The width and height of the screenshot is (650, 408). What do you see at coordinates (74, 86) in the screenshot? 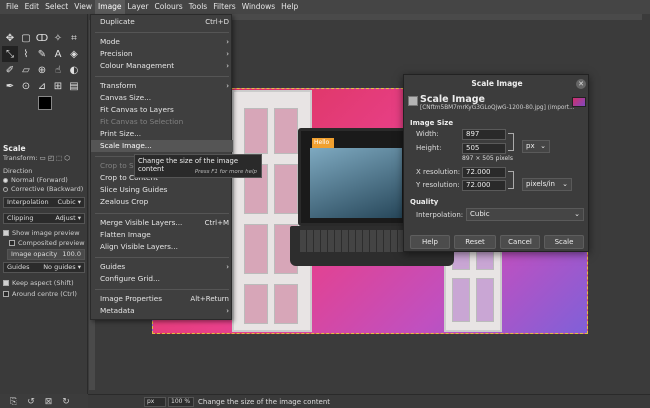
I see `gradient-icon: ▤` at bounding box center [74, 86].